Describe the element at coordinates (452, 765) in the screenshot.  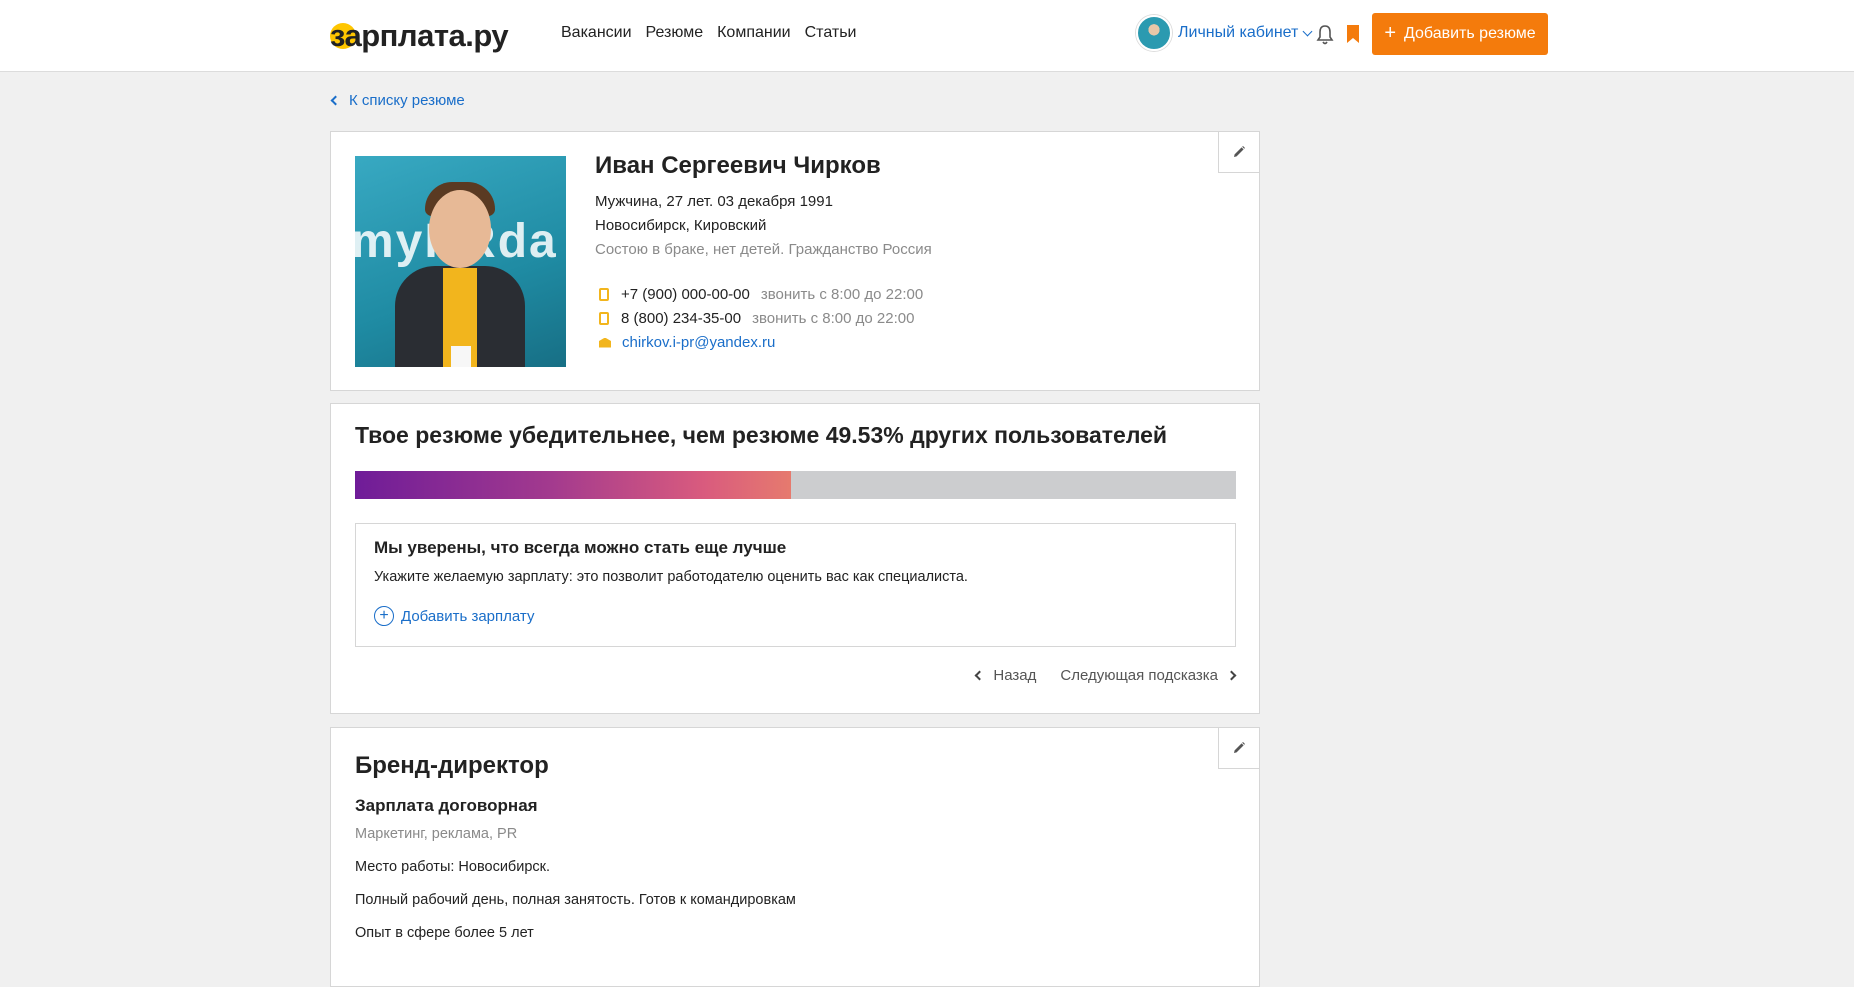
I see `position-title: Бренд-директор` at that location.